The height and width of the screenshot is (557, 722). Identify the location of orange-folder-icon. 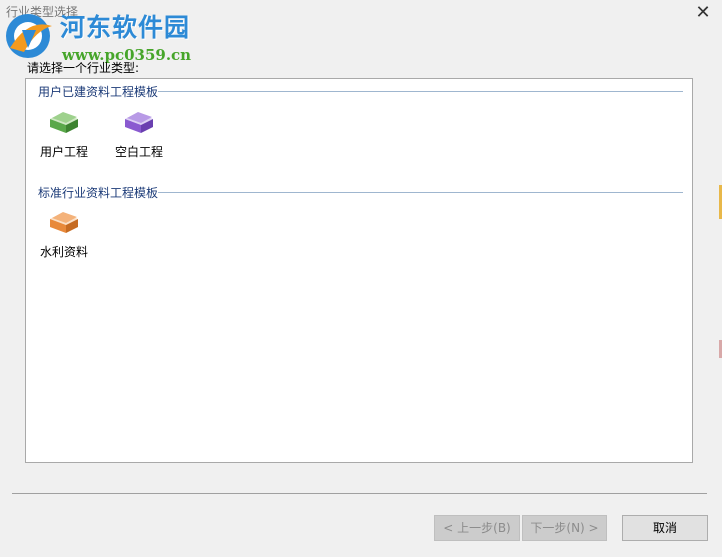
(64, 222).